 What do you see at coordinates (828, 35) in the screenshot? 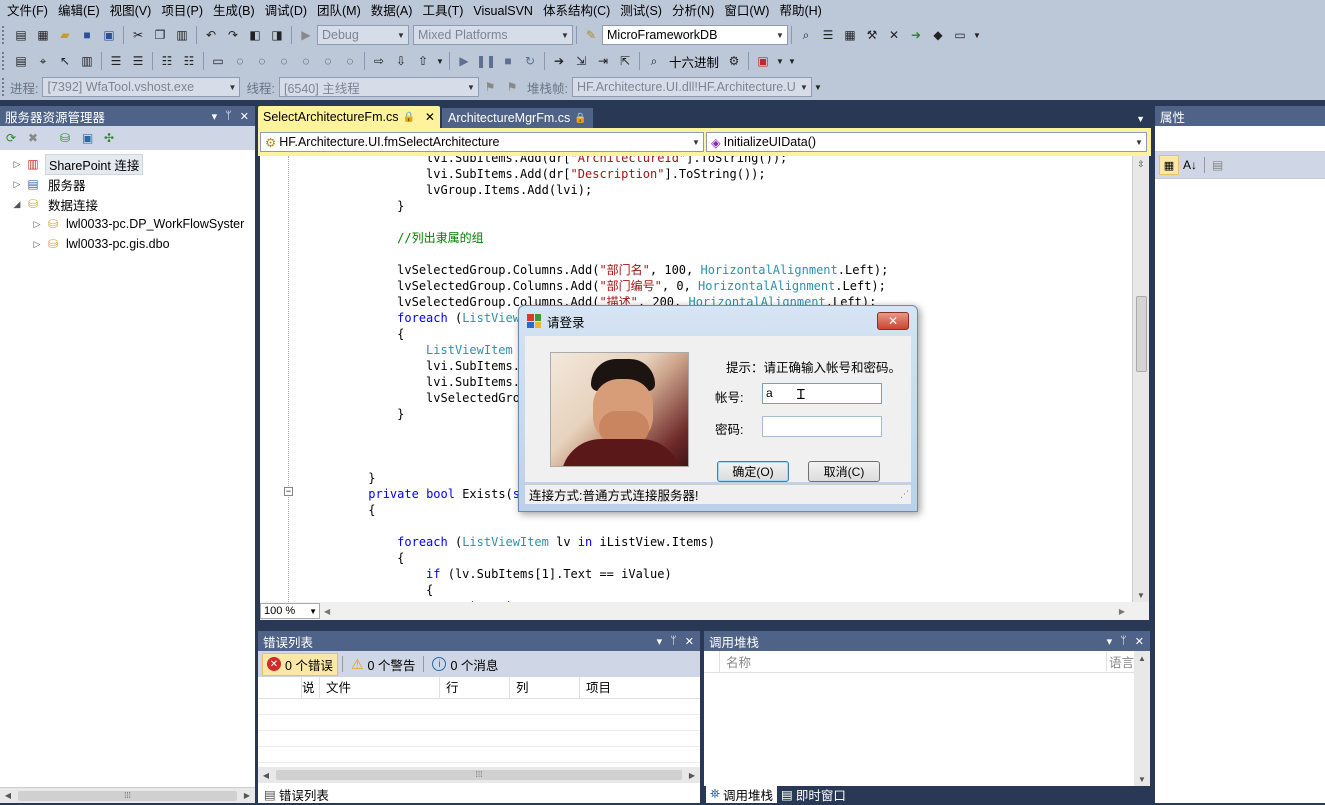
I see `properties-window-icon: ☰` at bounding box center [828, 35].